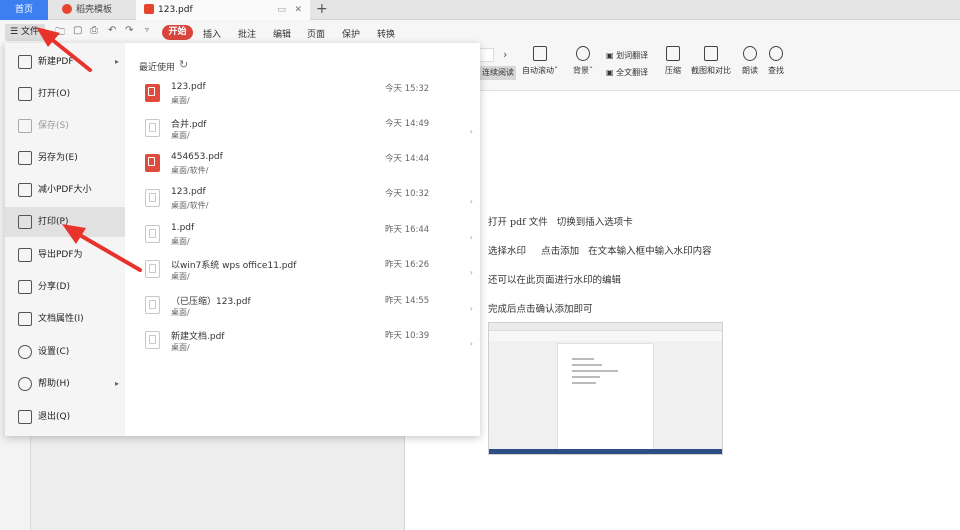  What do you see at coordinates (177, 32) in the screenshot?
I see `tab-start: 开始` at bounding box center [177, 32].